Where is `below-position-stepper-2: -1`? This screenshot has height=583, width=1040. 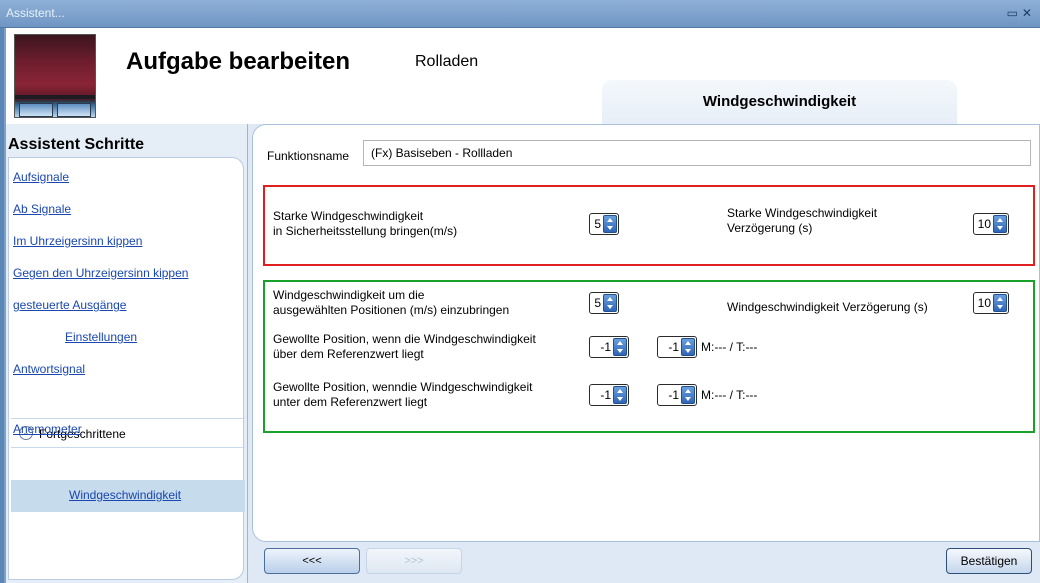
below-position-stepper-2: -1 is located at coordinates (677, 395).